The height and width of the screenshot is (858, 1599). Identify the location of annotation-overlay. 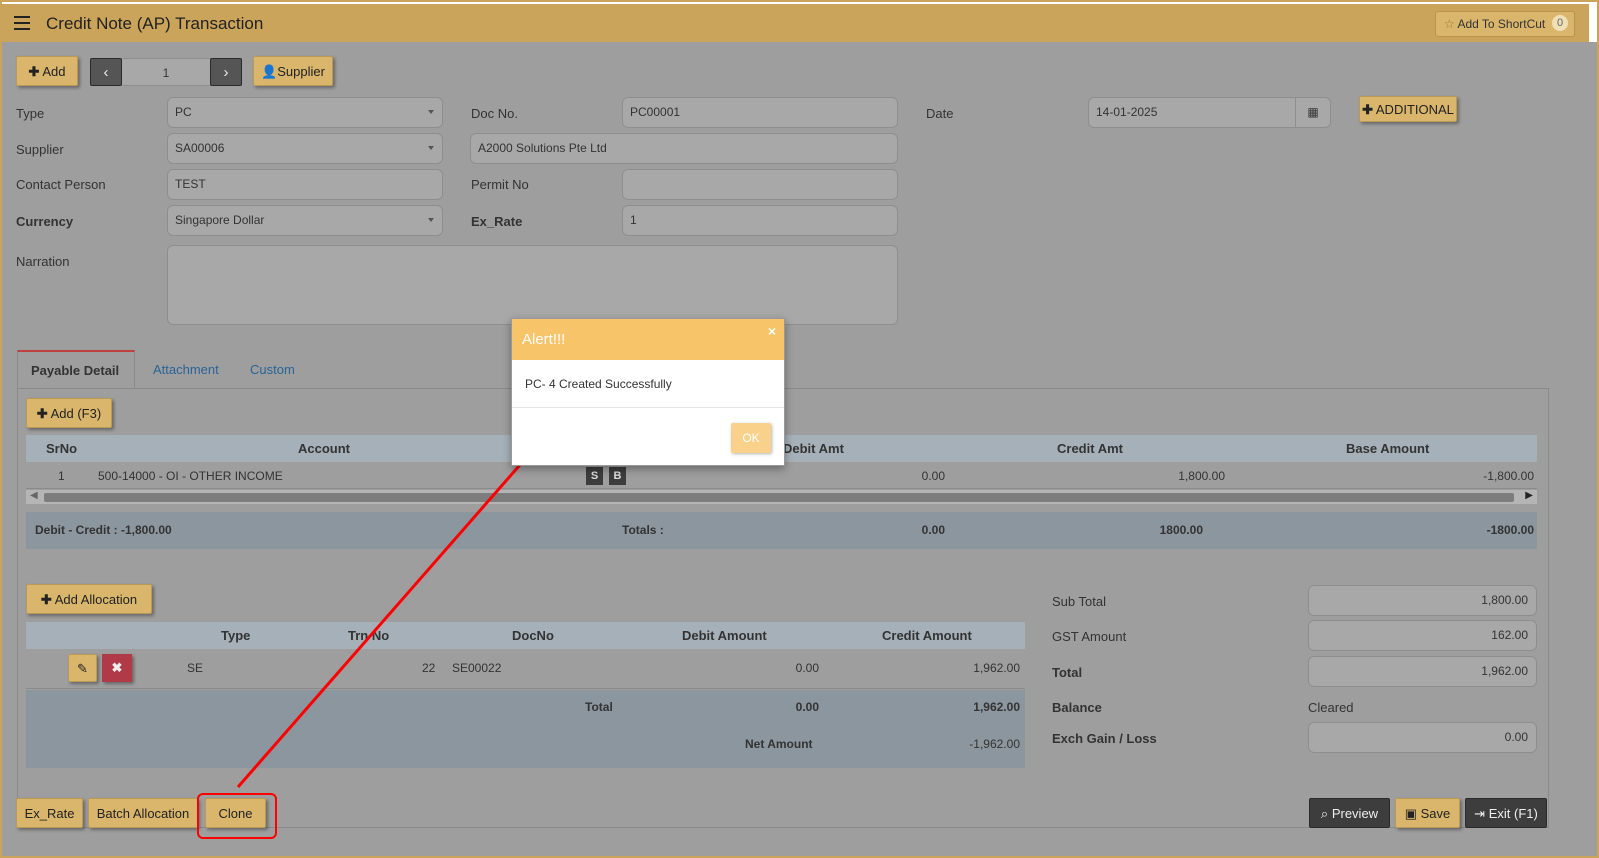
(387, 619).